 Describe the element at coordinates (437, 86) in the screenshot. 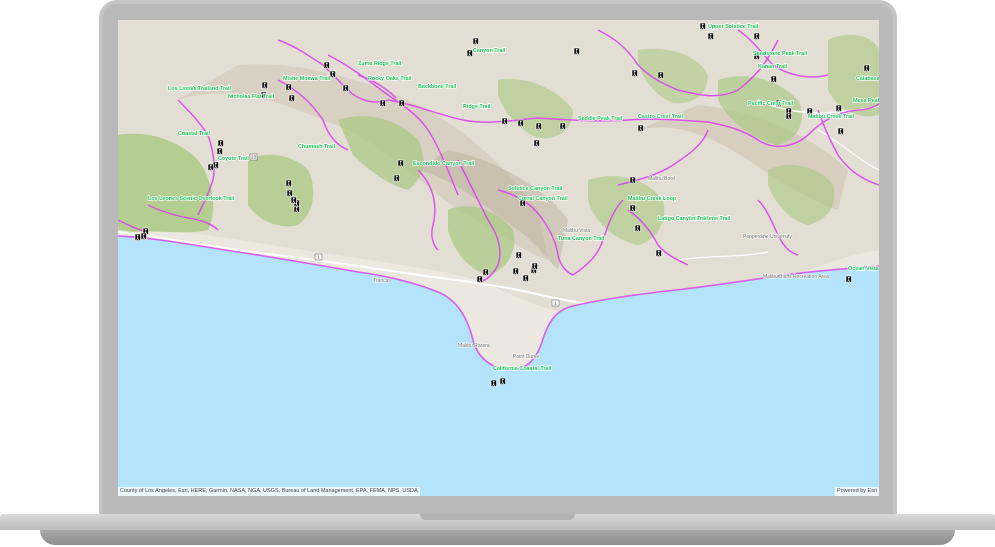

I see `trail-label: Backbone Trail` at that location.